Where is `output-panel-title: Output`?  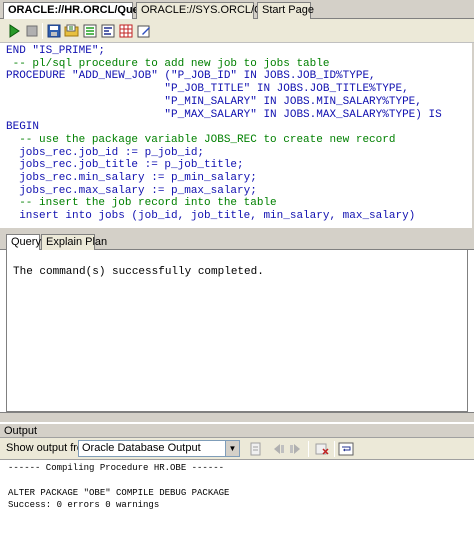 output-panel-title: Output is located at coordinates (237, 430).